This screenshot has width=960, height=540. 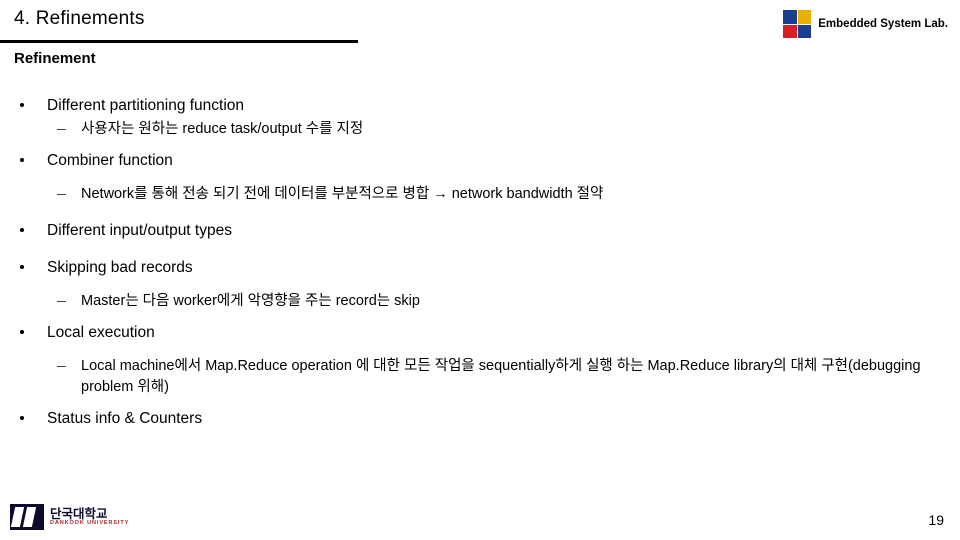 What do you see at coordinates (120, 267) in the screenshot?
I see `list-item-label: Skipping bad records` at bounding box center [120, 267].